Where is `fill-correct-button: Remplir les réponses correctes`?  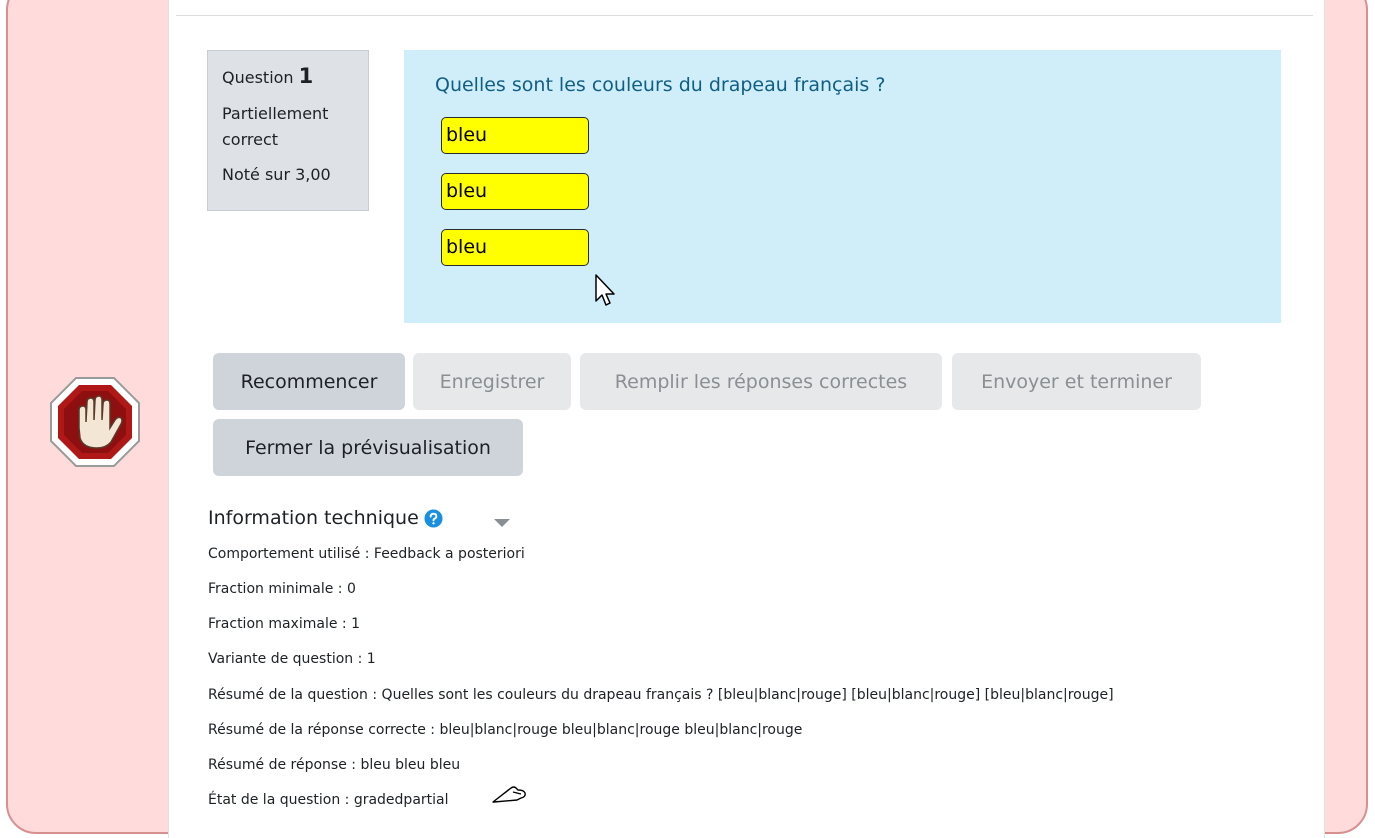 fill-correct-button: Remplir les réponses correctes is located at coordinates (761, 381).